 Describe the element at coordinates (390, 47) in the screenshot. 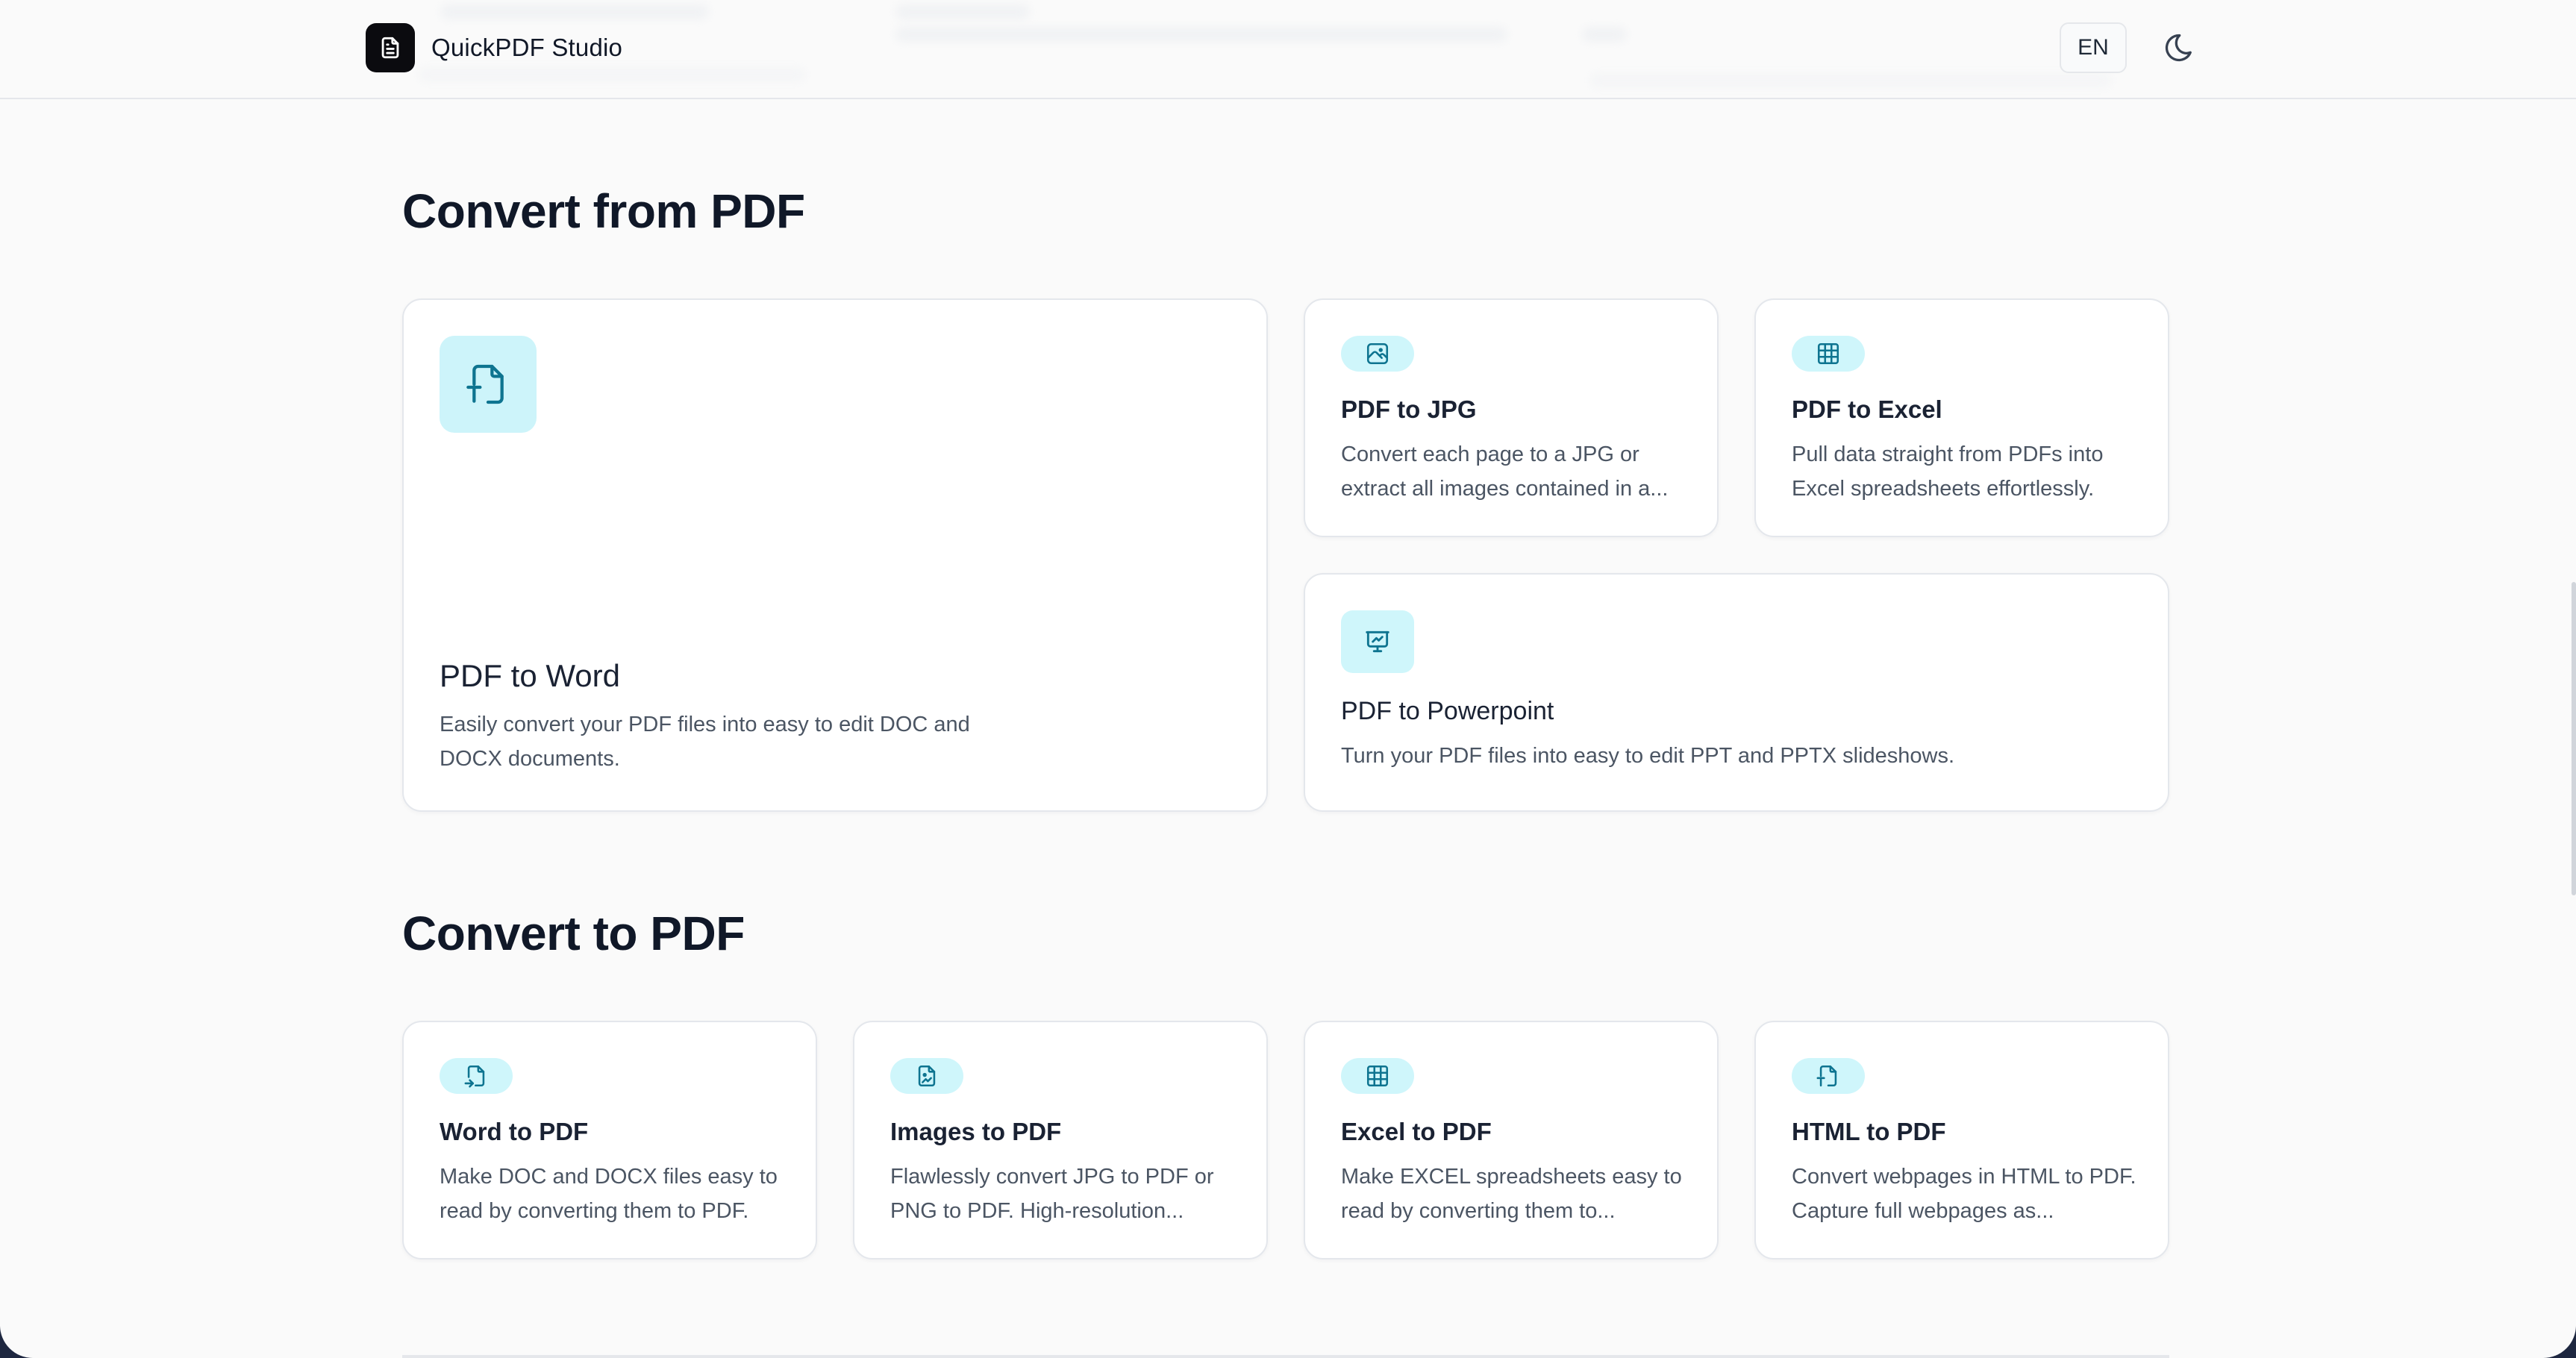

I see `document-icon` at that location.